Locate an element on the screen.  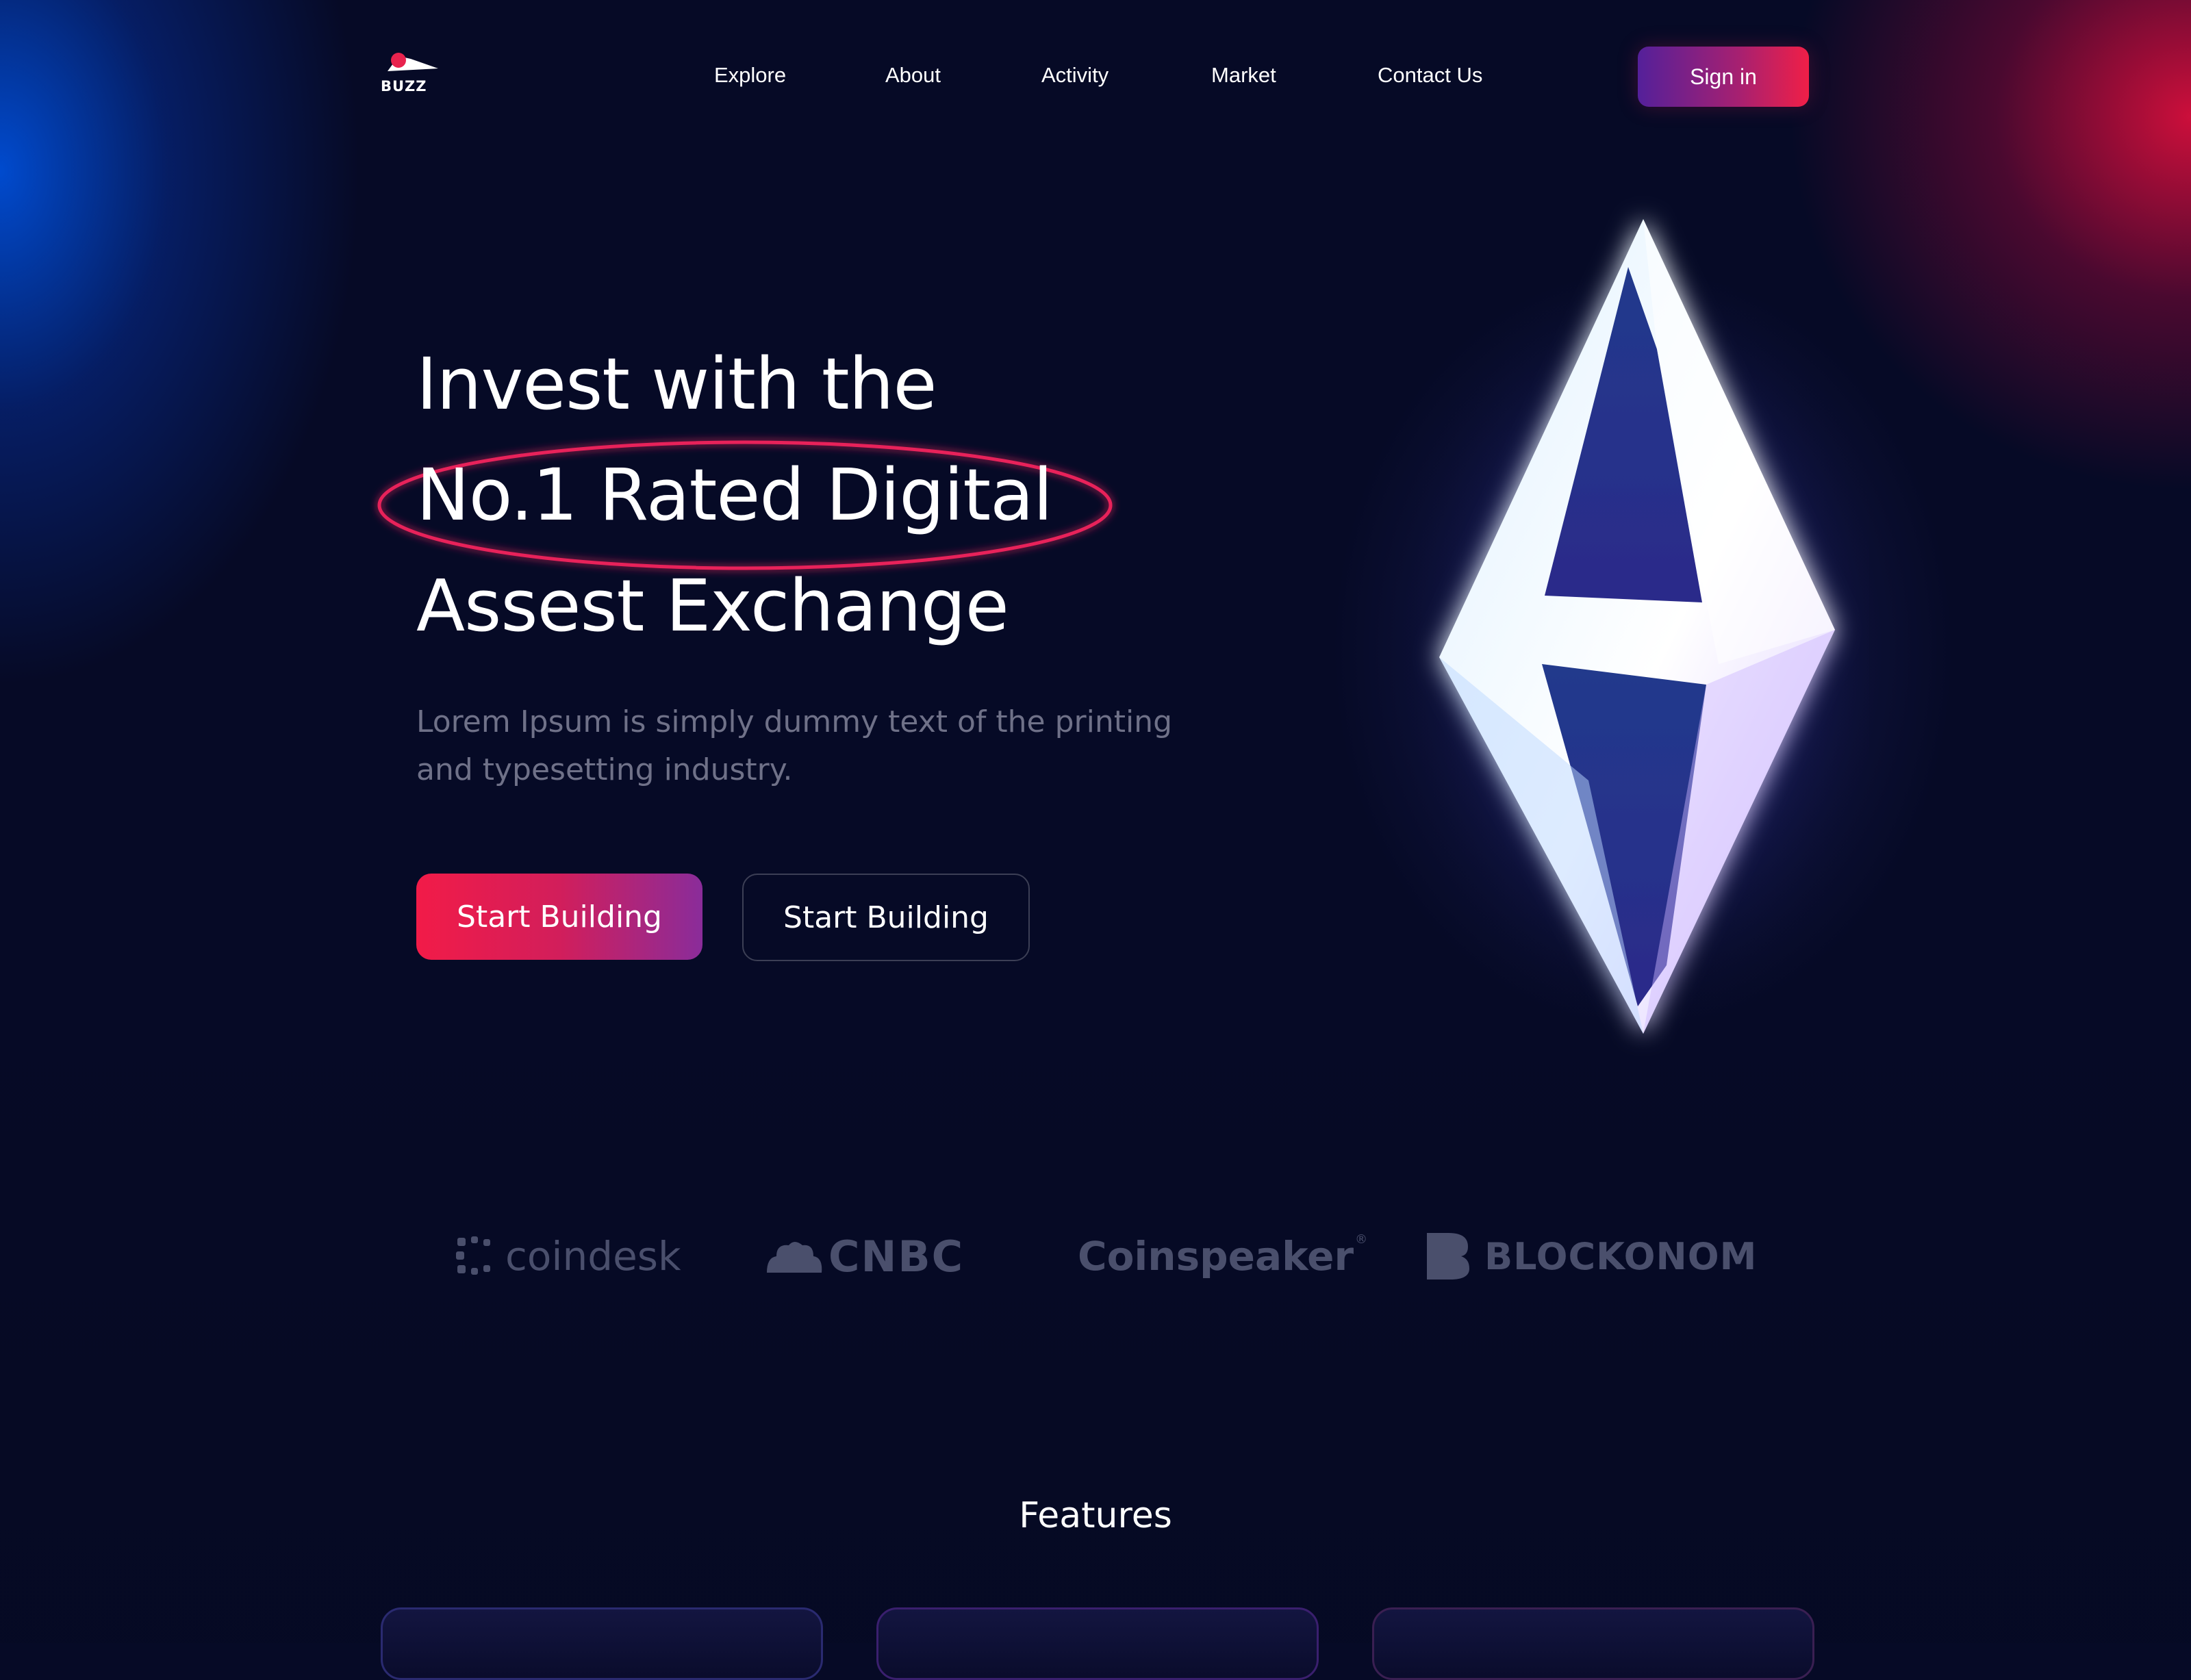
nav-item-market: Market is located at coordinates (1243, 75).